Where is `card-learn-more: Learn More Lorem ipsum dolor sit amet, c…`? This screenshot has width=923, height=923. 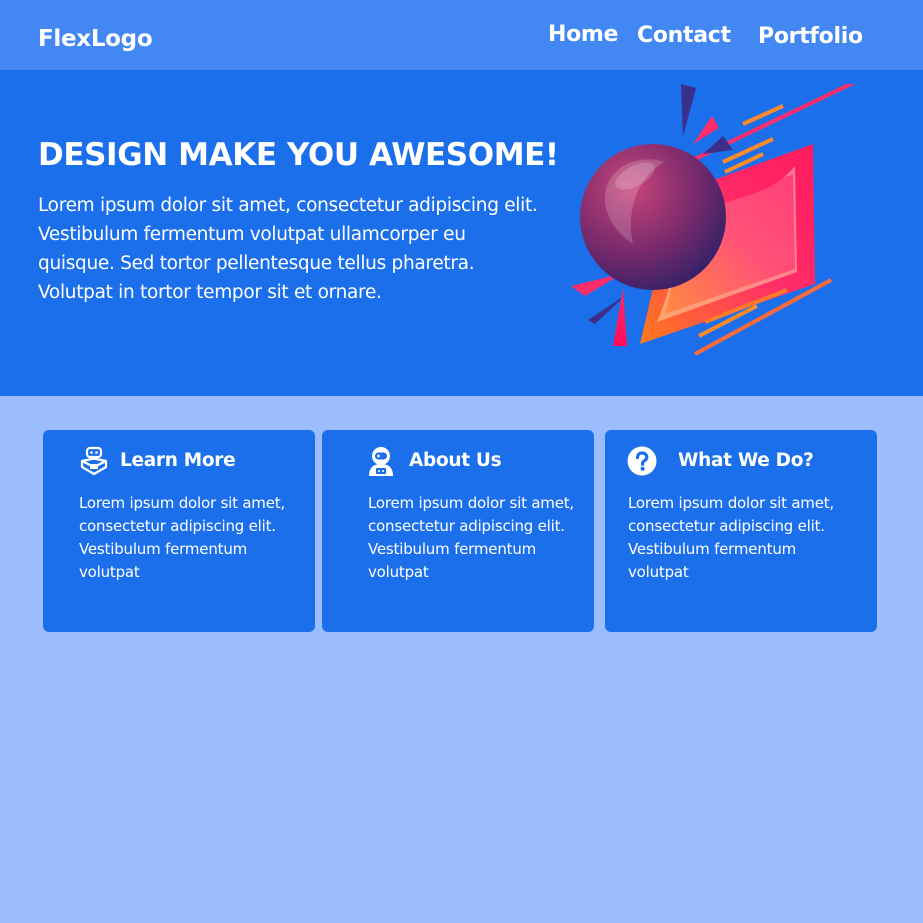
card-learn-more: Learn More Lorem ipsum dolor sit amet, c… is located at coordinates (179, 531).